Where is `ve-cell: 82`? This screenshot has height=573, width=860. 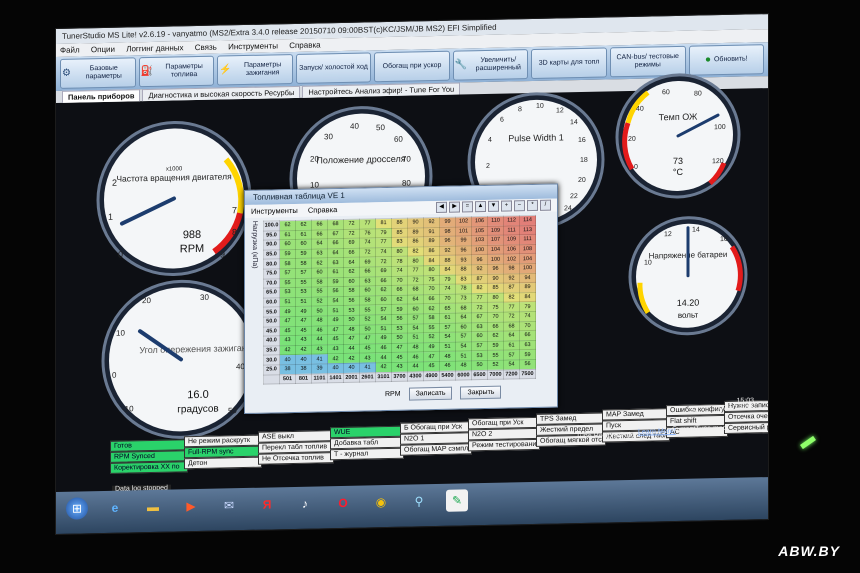 ve-cell: 82 is located at coordinates (511, 297).